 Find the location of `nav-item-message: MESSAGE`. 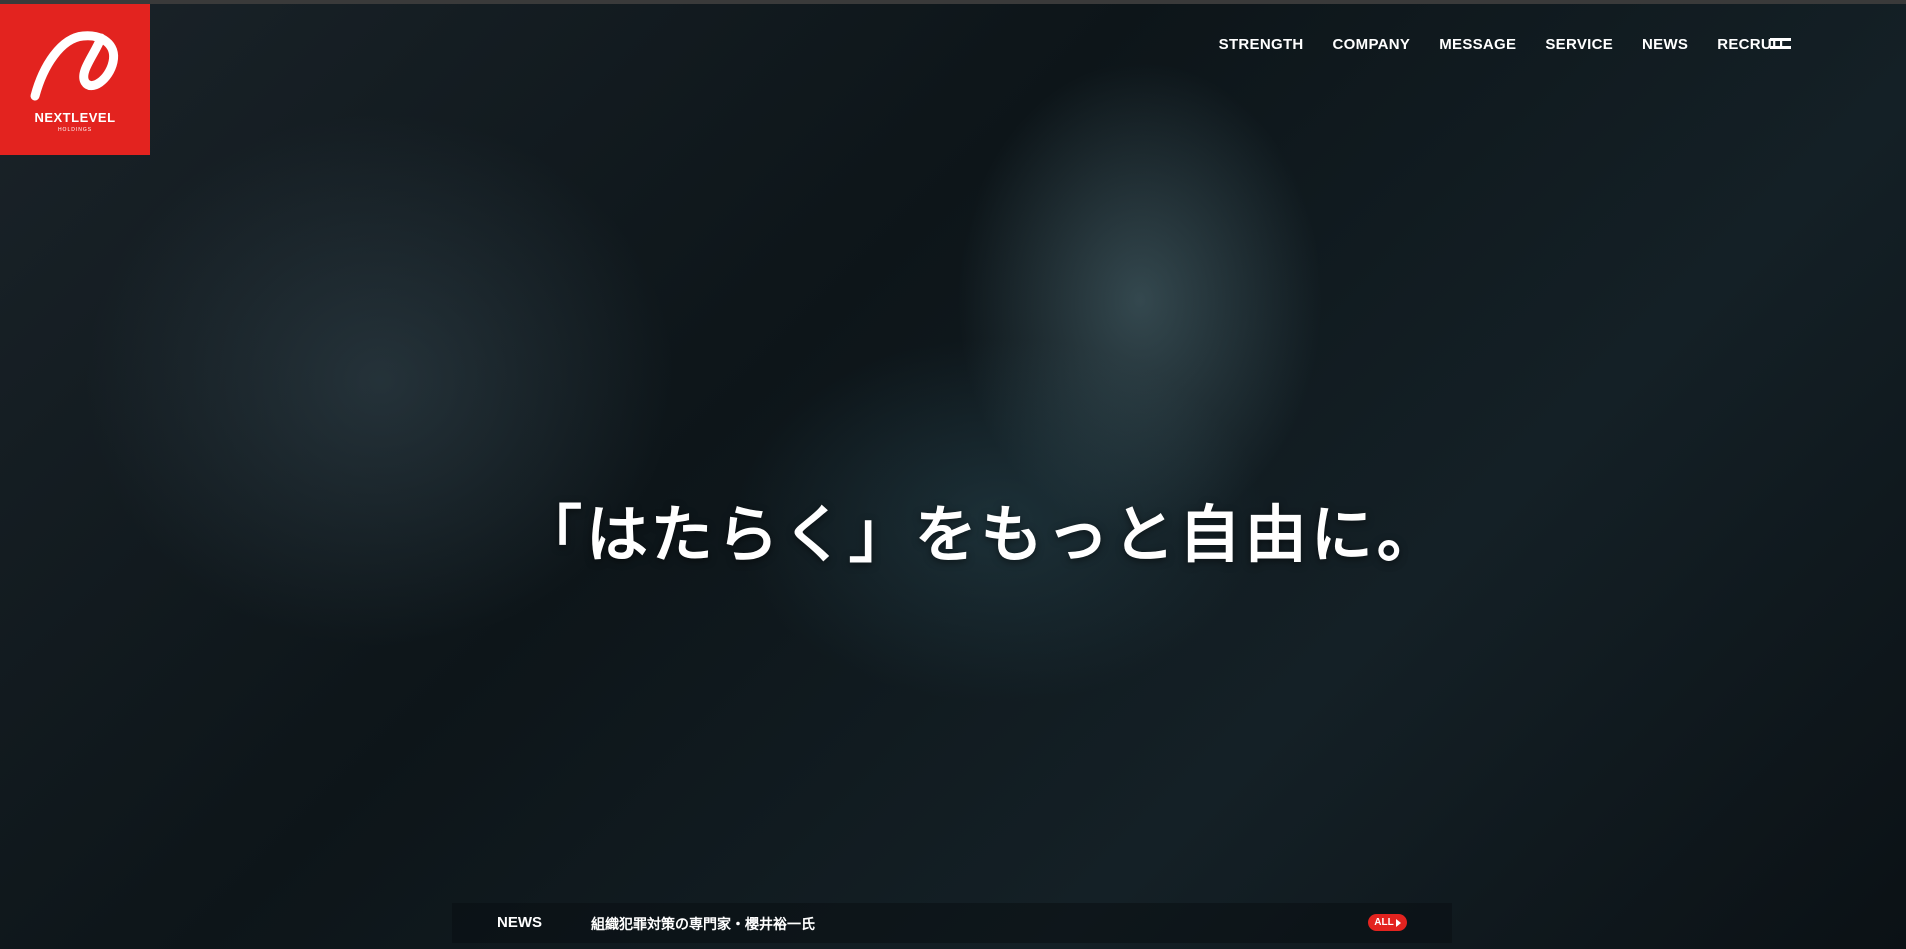

nav-item-message: MESSAGE is located at coordinates (1477, 44).